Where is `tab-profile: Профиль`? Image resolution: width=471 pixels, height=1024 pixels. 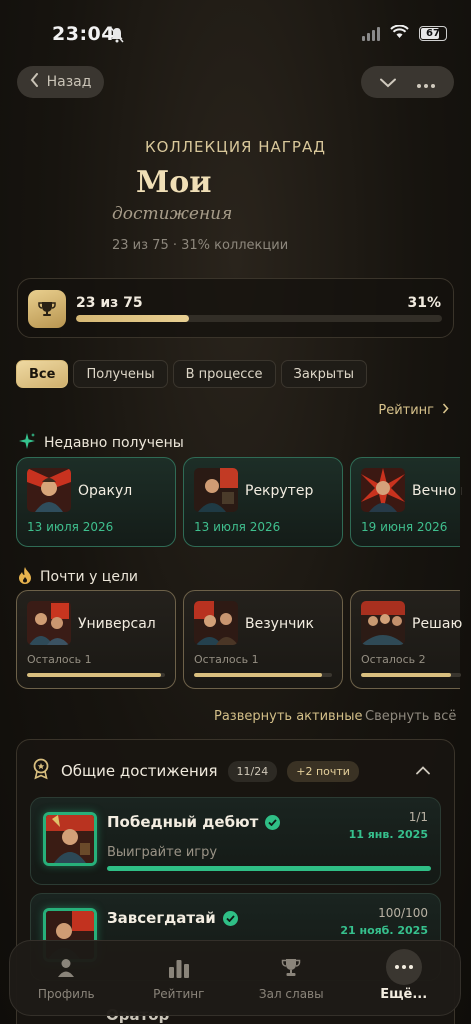 tab-profile: Профиль is located at coordinates (66, 978).